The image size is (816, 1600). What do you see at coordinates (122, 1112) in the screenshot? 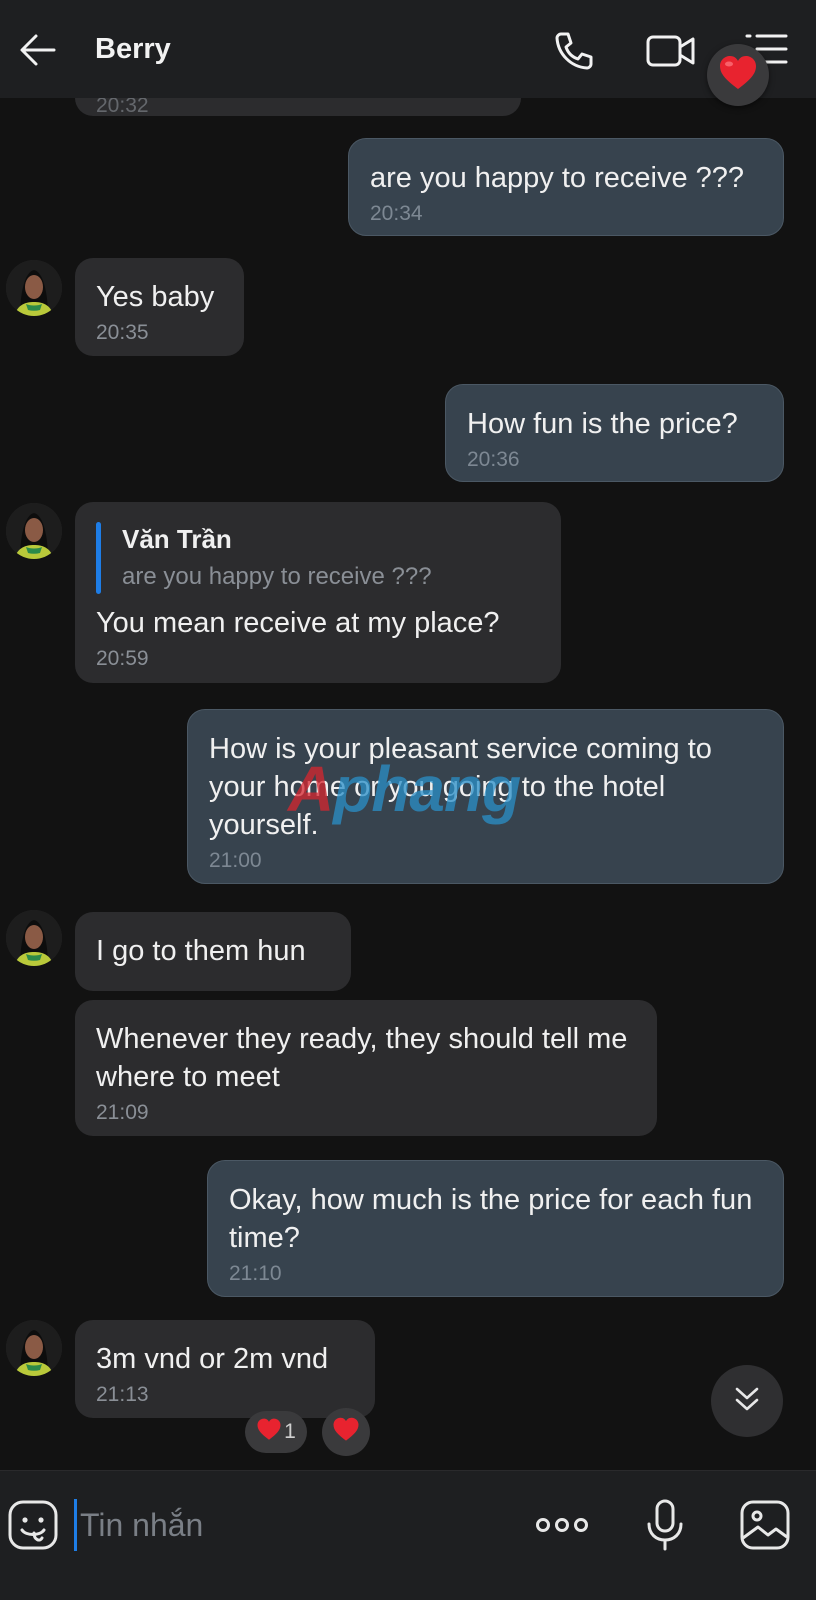
I see `message-time: 21:09` at bounding box center [122, 1112].